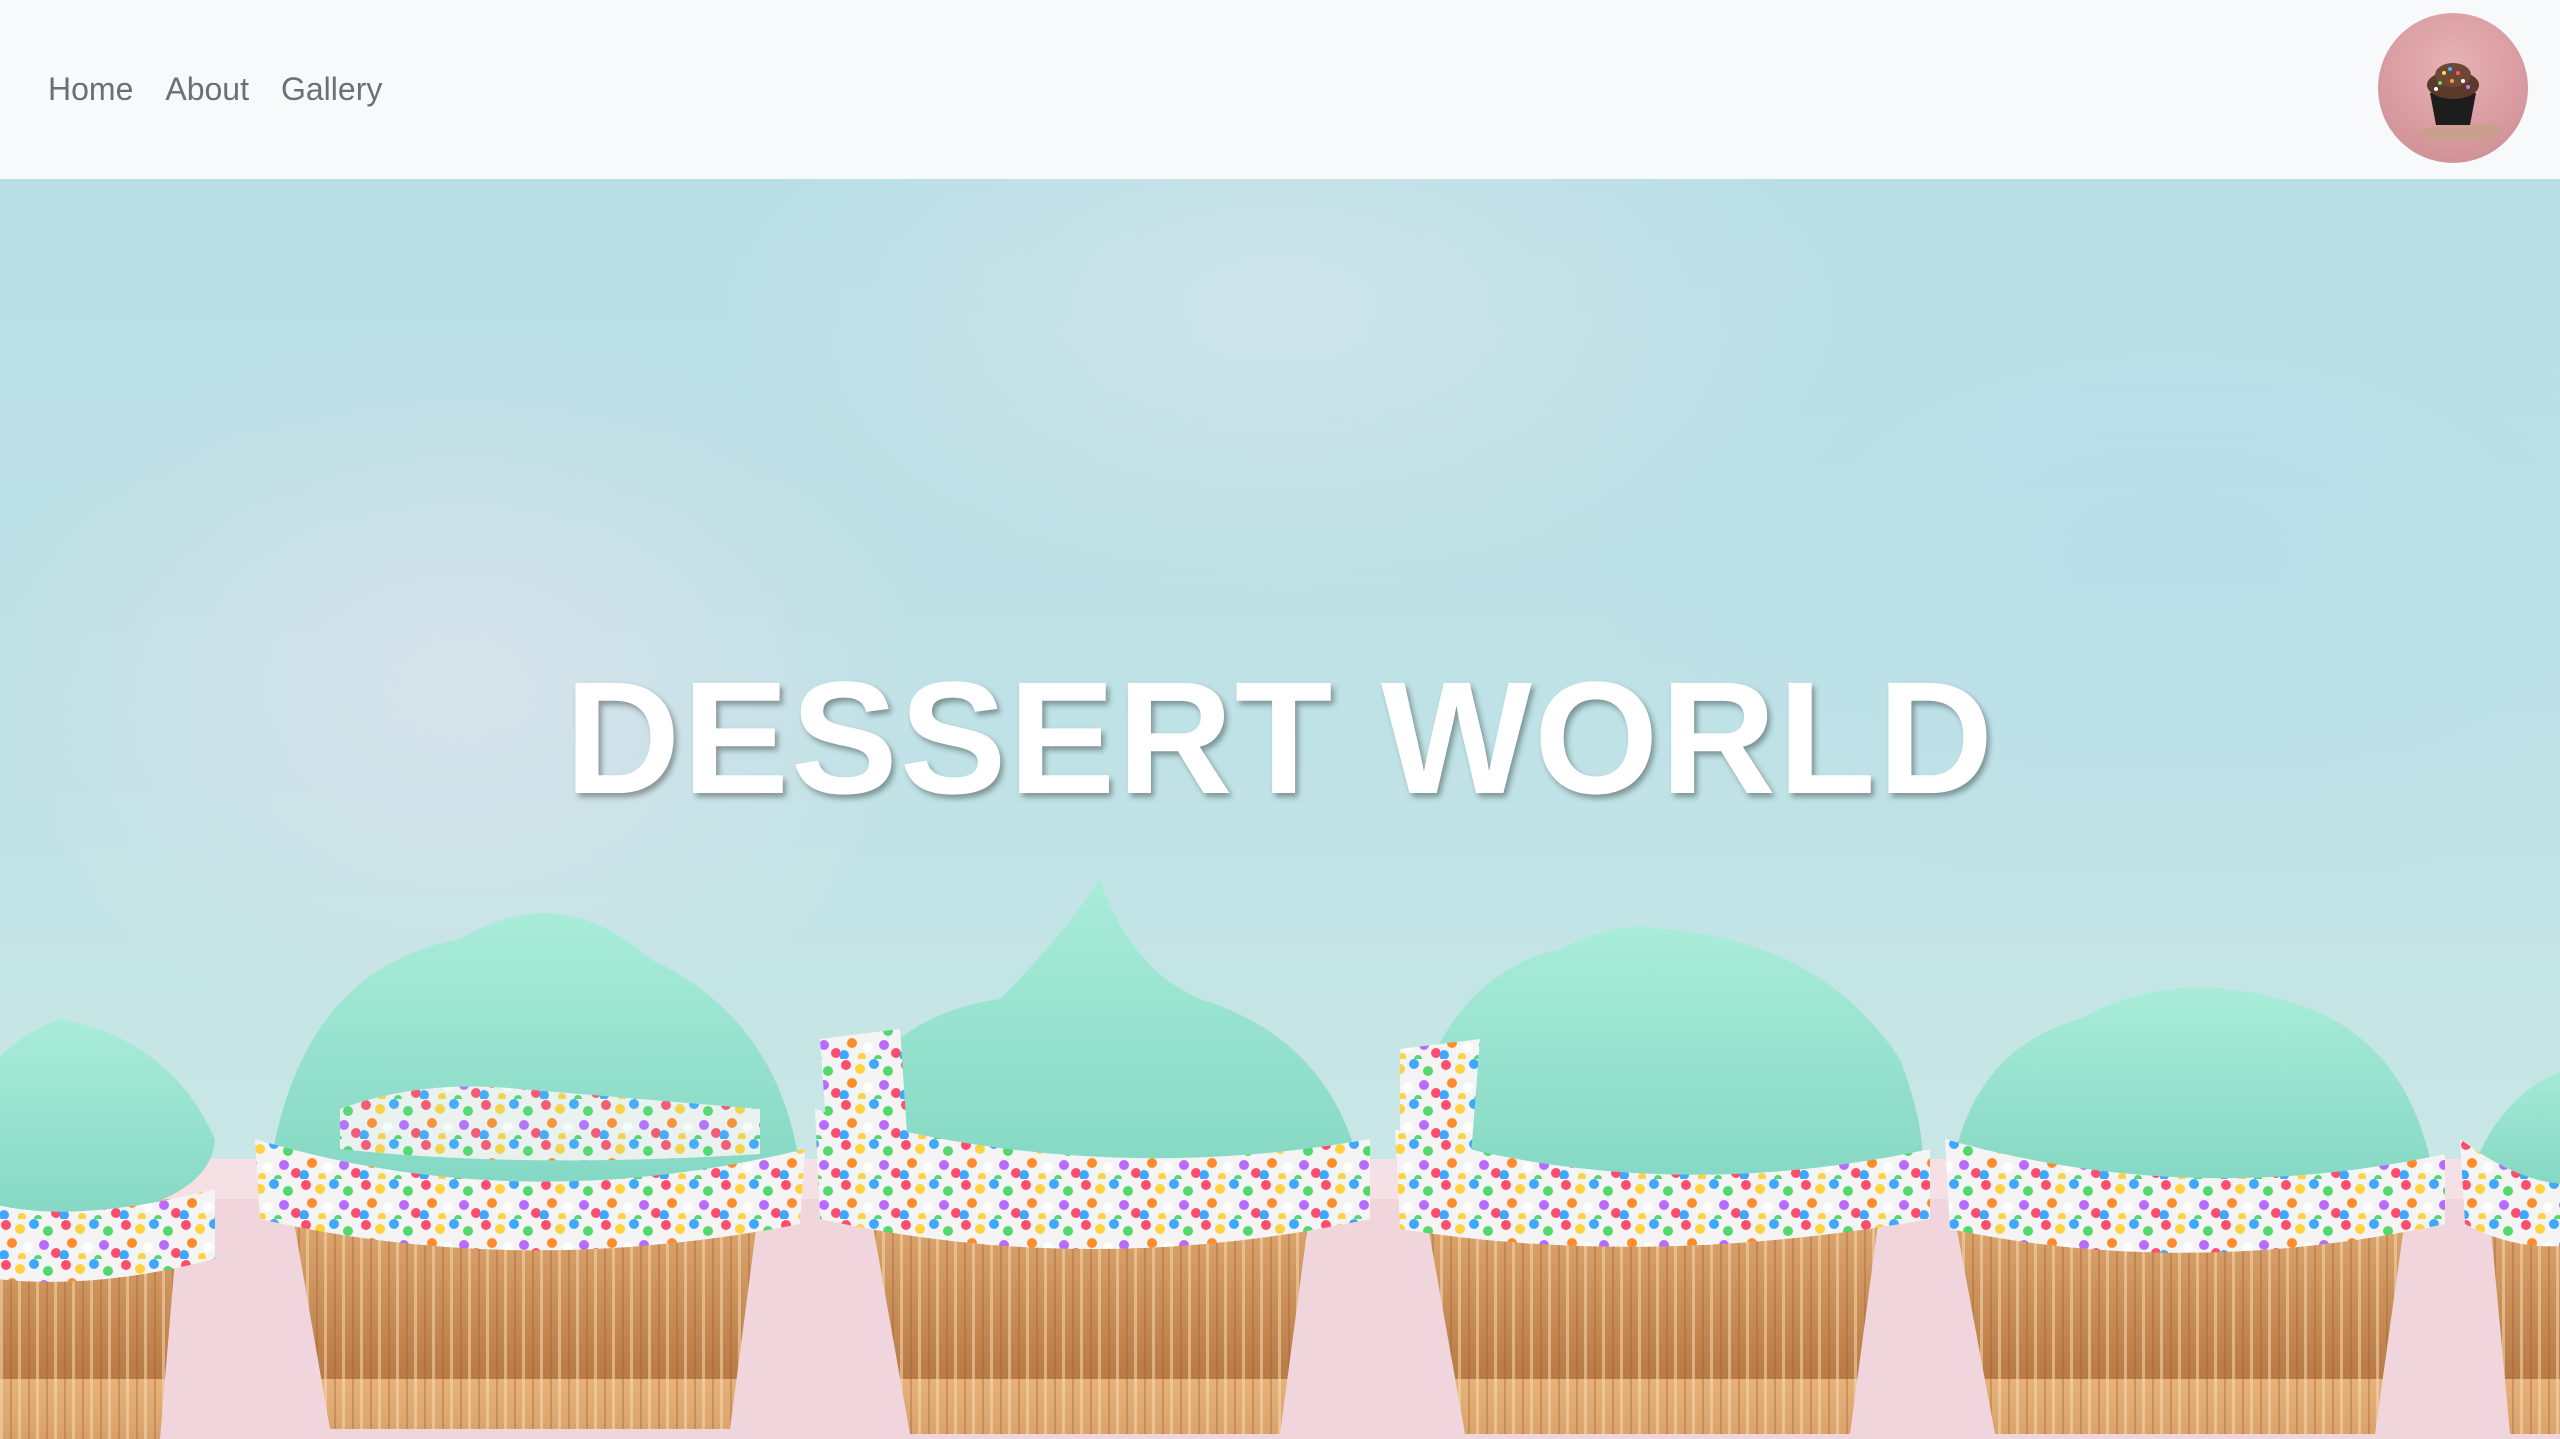 The width and height of the screenshot is (2560, 1439). What do you see at coordinates (331, 89) in the screenshot?
I see `nav-link-gallery: Gallery` at bounding box center [331, 89].